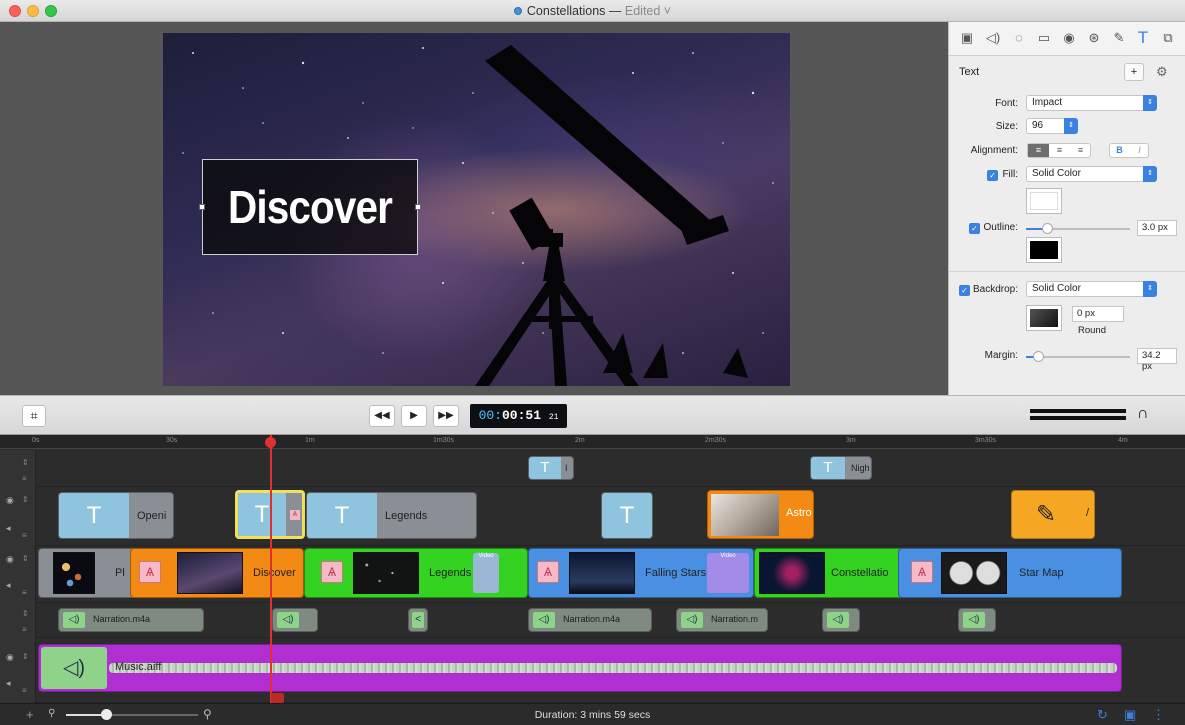 The image size is (1185, 725). What do you see at coordinates (1078, 228) in the screenshot?
I see `outline-slider` at bounding box center [1078, 228].